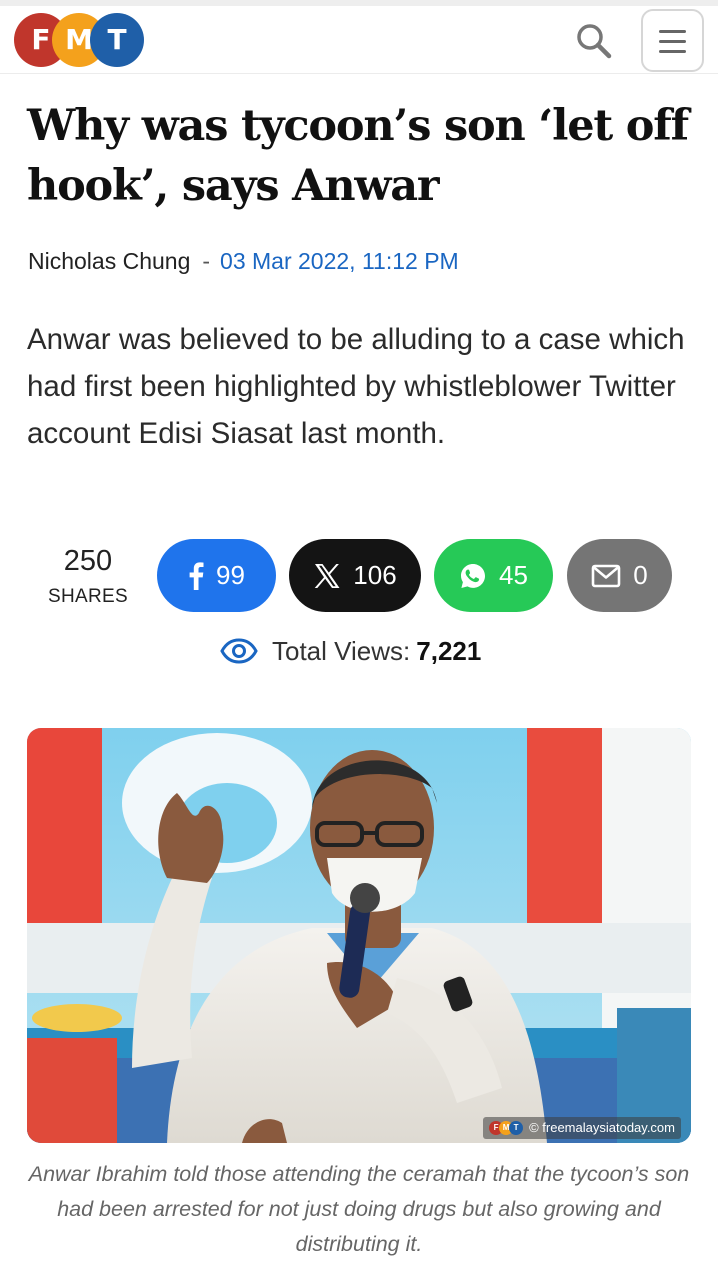  I want to click on whatsapp-share-count: 45, so click(513, 575).